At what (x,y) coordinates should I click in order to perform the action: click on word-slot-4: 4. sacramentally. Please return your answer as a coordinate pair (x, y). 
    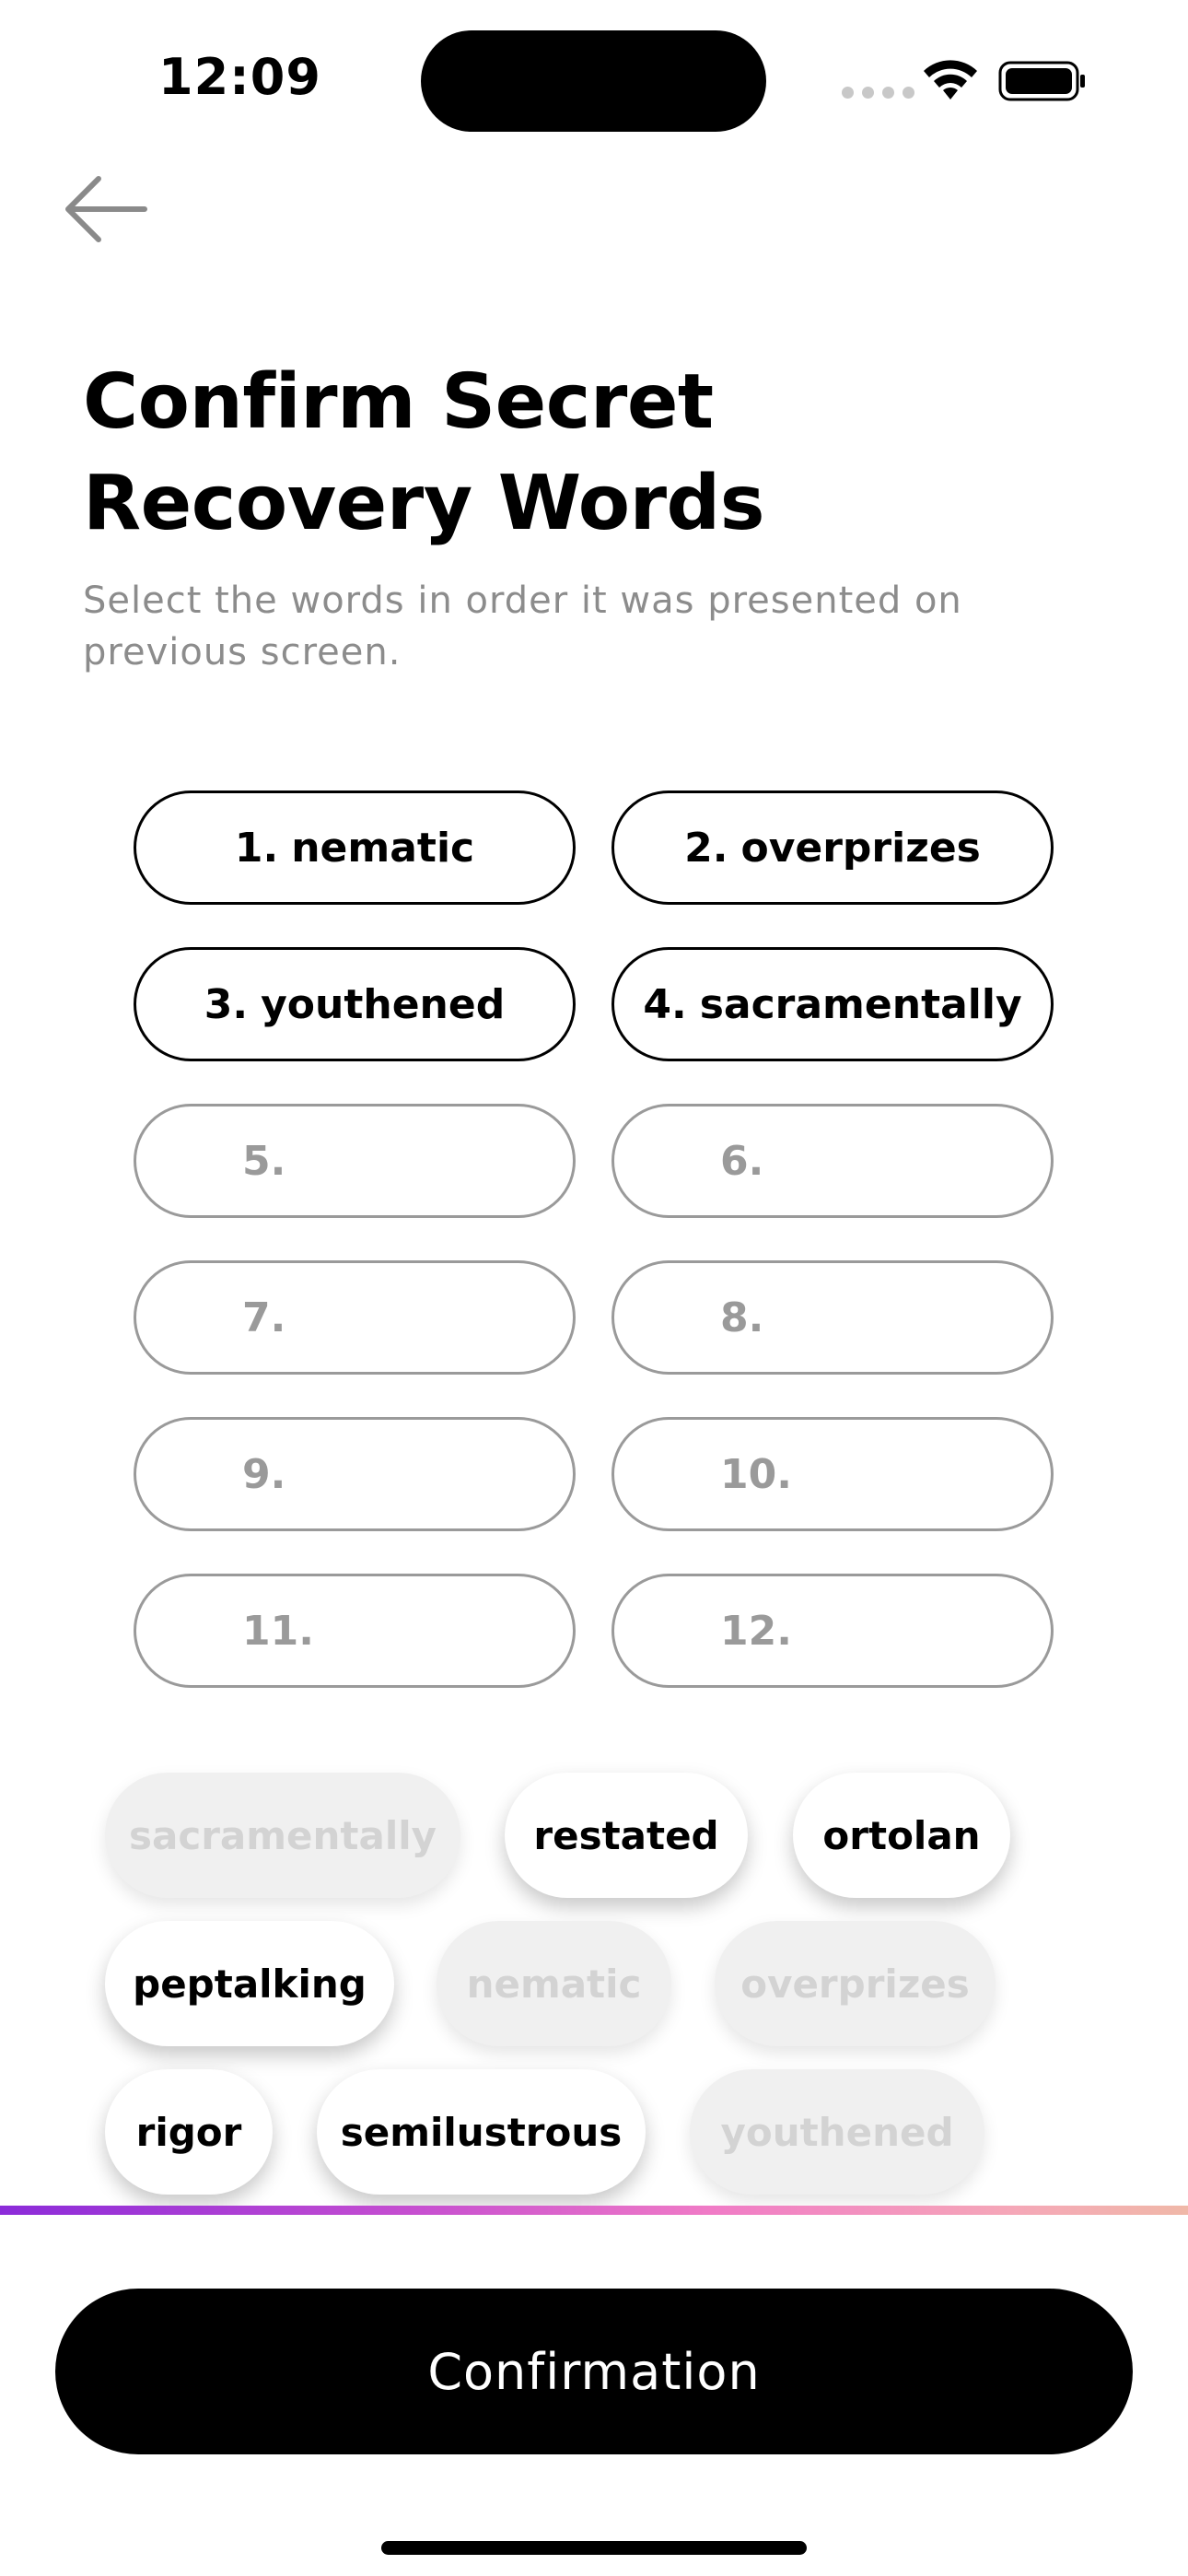
    Looking at the image, I should click on (832, 1004).